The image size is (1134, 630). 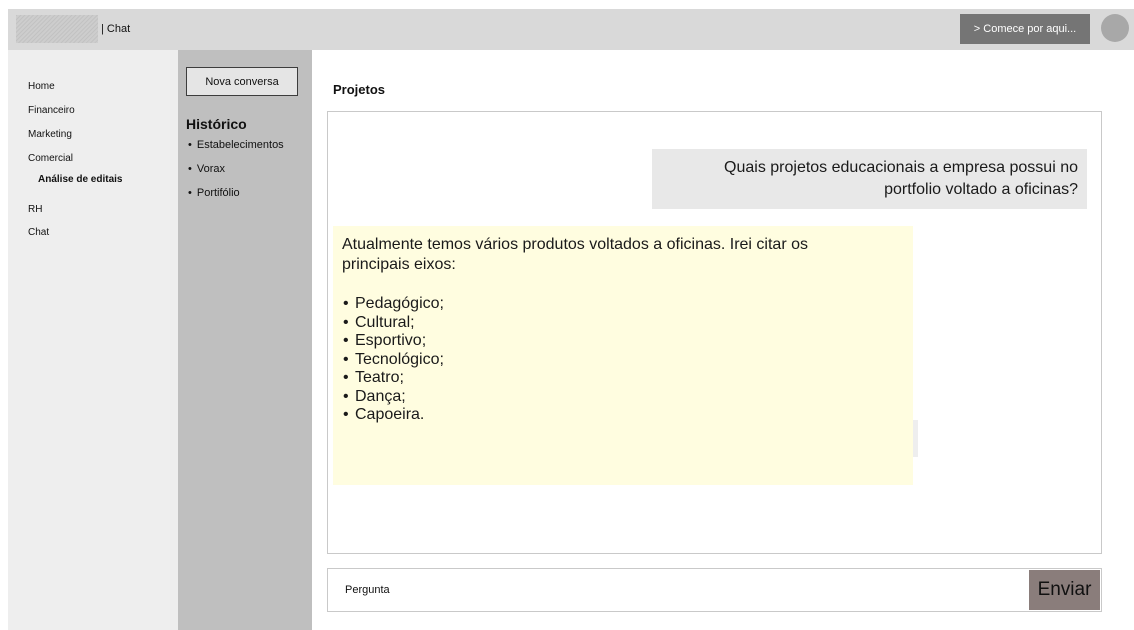 What do you see at coordinates (38, 232) in the screenshot?
I see `sidebar-item-chat: Chat` at bounding box center [38, 232].